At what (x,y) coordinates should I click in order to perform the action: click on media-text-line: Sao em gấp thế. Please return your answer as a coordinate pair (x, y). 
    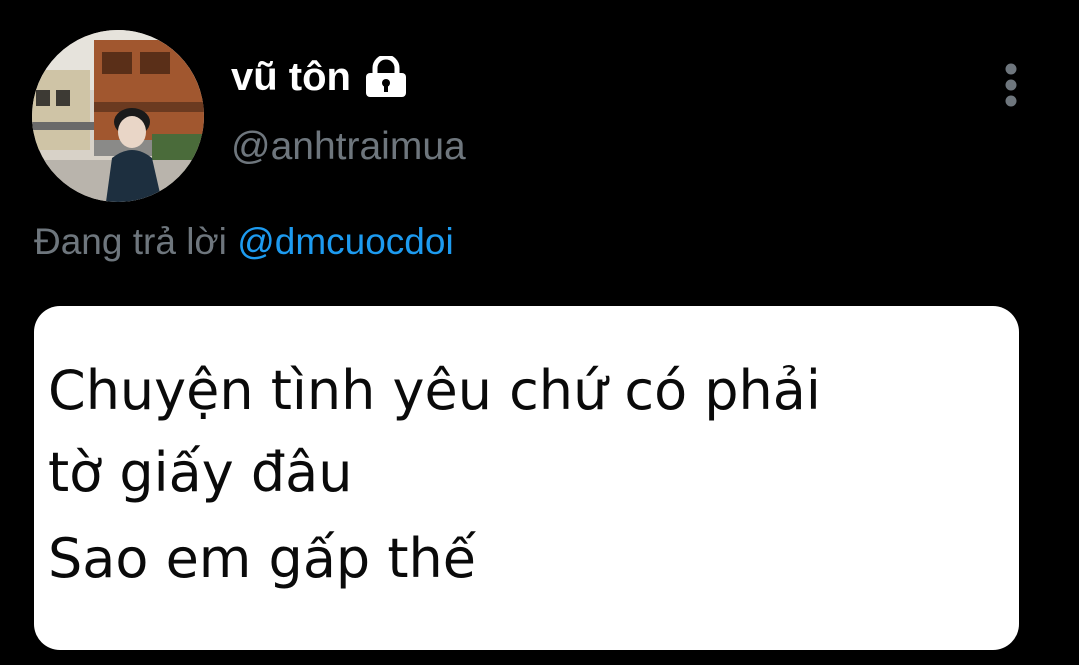
    Looking at the image, I should click on (262, 558).